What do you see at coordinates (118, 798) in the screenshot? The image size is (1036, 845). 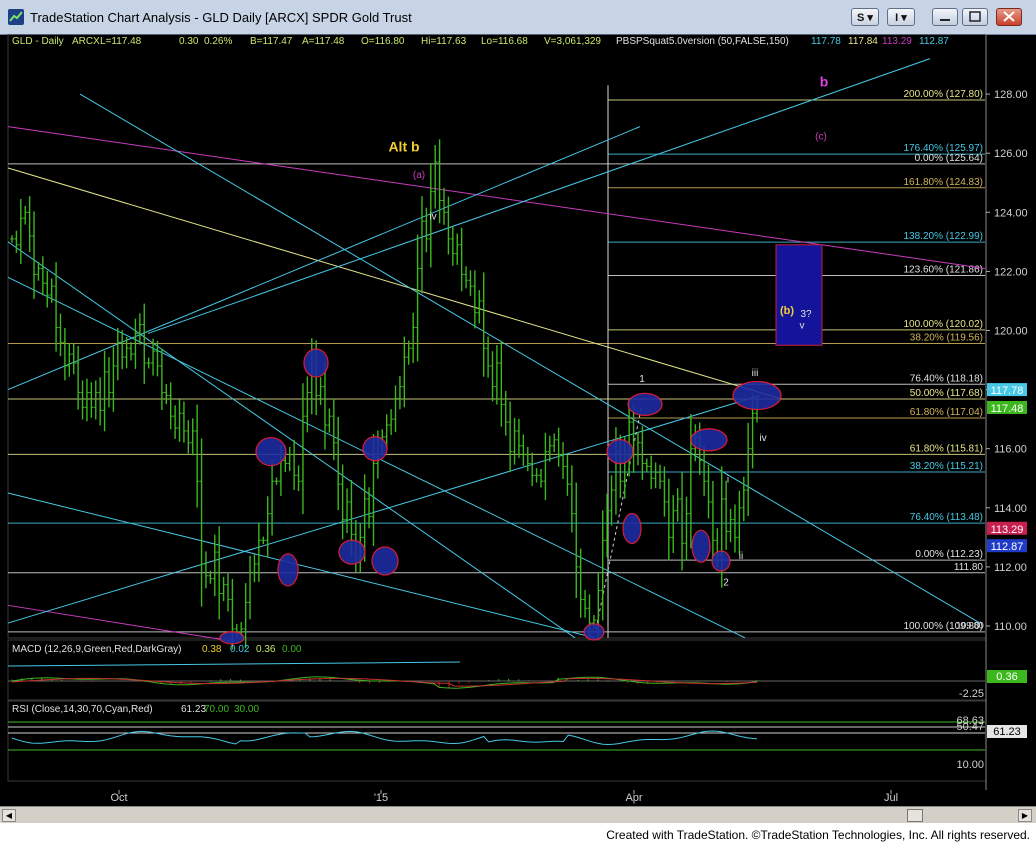 I see `x-axis-label: Oct` at bounding box center [118, 798].